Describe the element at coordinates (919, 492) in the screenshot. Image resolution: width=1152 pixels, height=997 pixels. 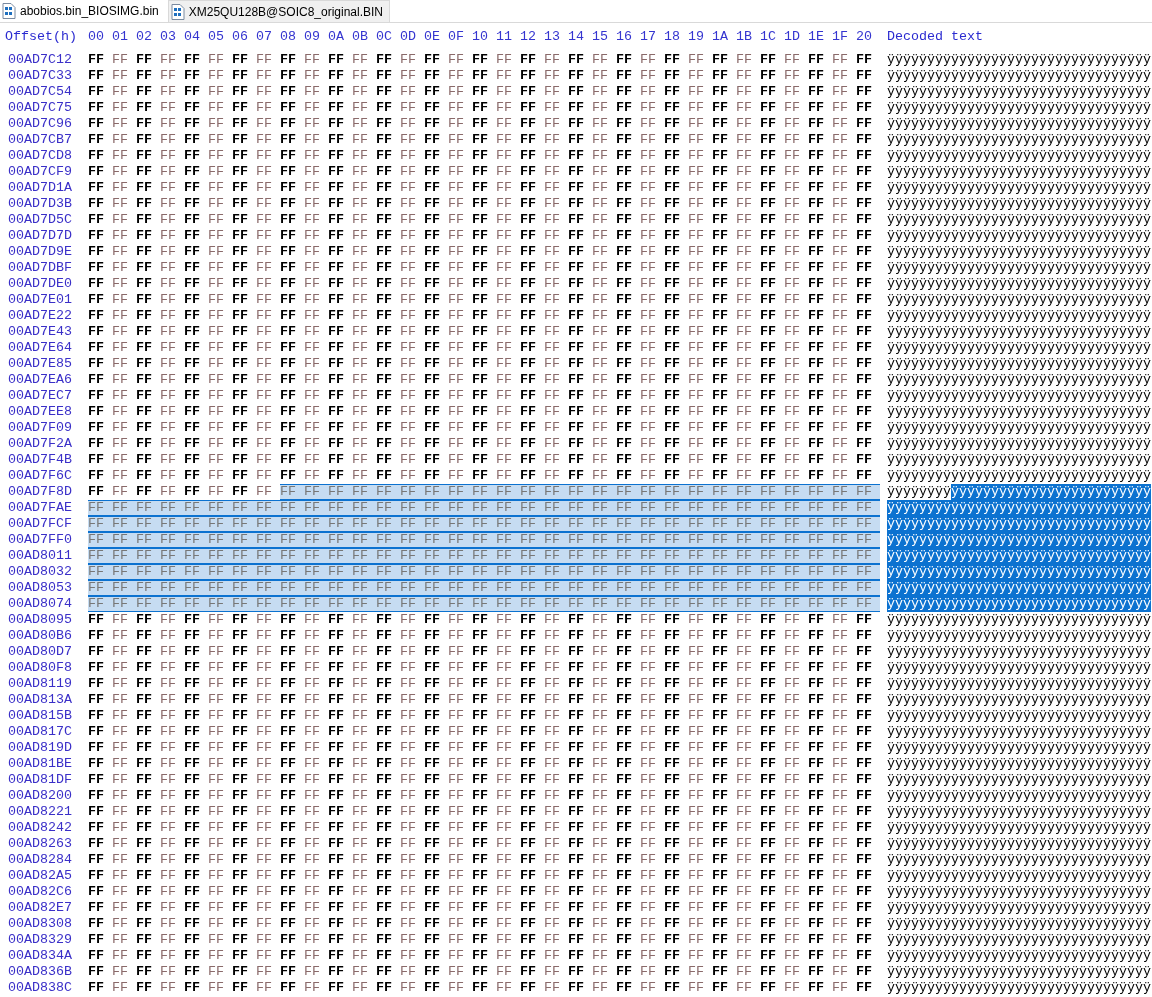
I see `decoded-text: ÿÿÿÿÿÿÿÿ` at that location.